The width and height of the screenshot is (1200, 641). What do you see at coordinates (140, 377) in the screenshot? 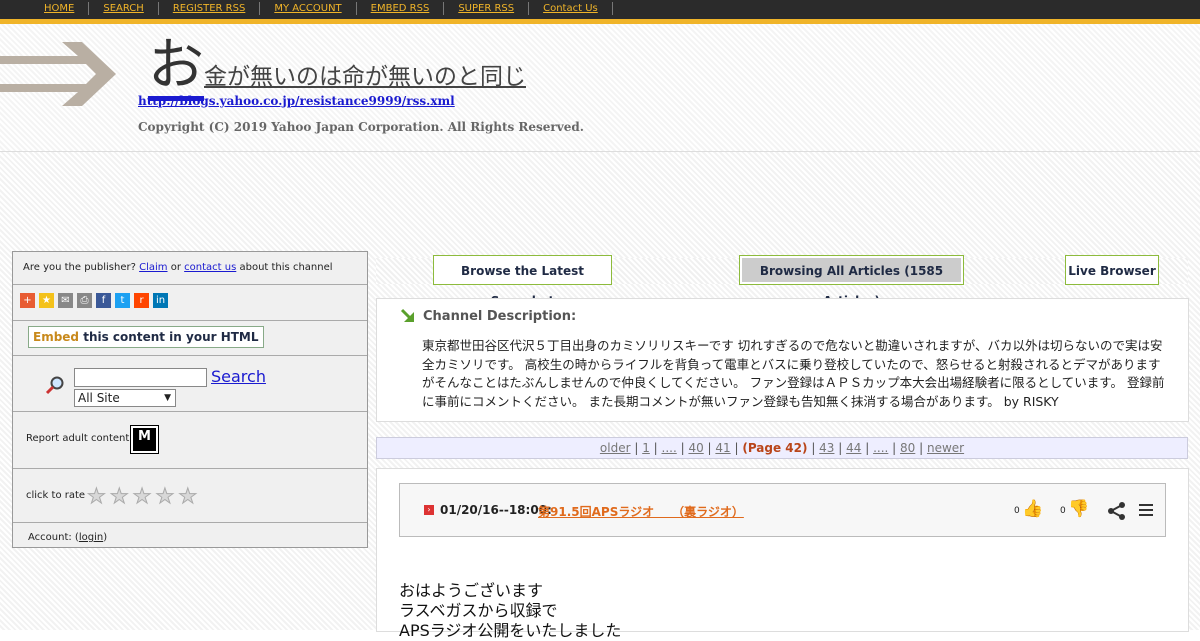
I see `search-input` at bounding box center [140, 377].